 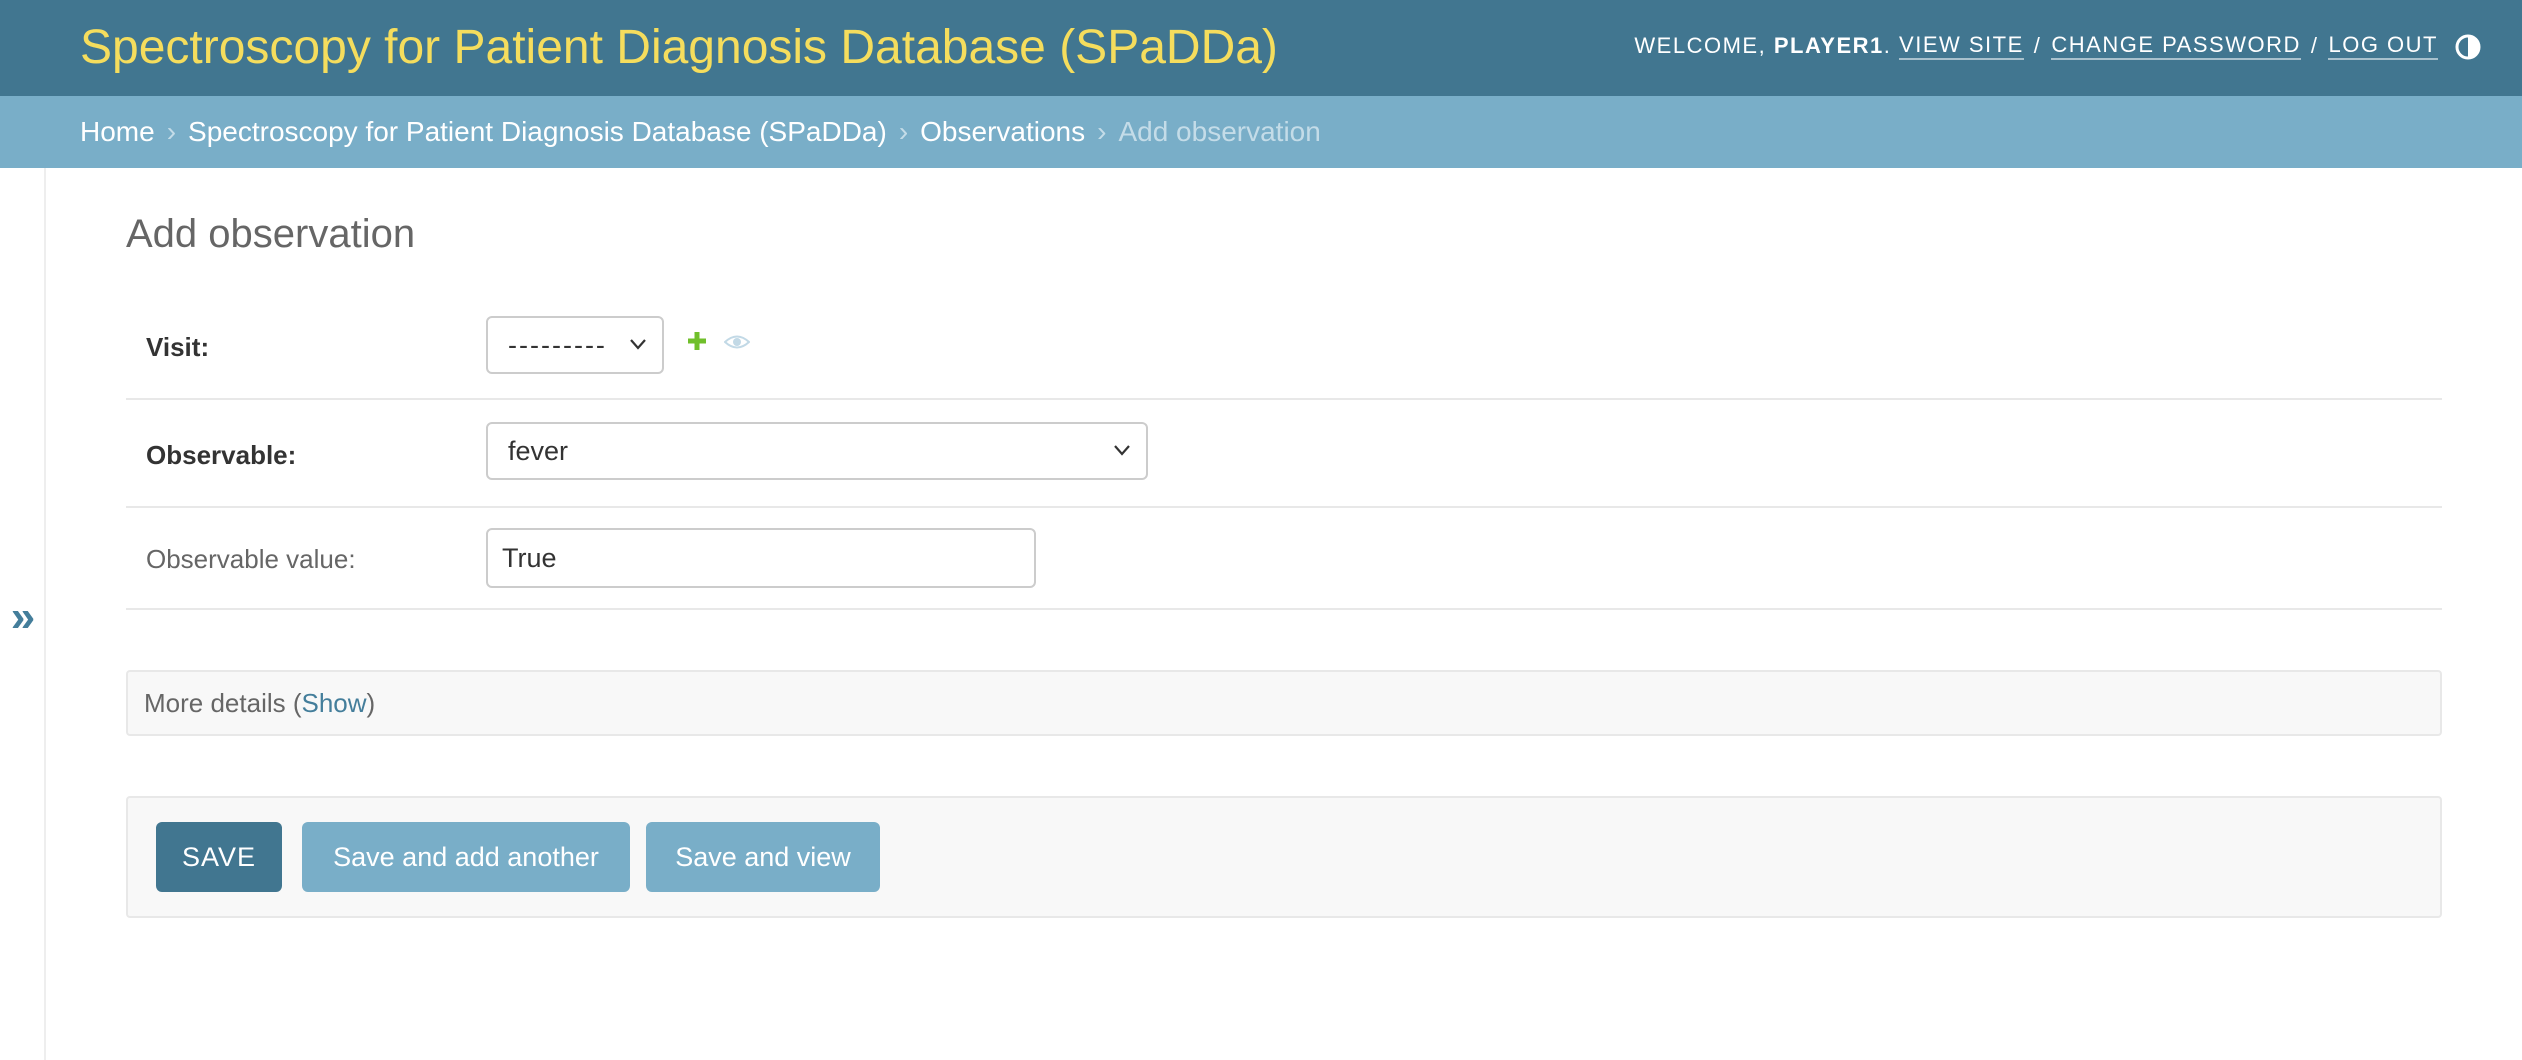 I want to click on change-password-link: CHANGE PASSWORD, so click(x=2176, y=46).